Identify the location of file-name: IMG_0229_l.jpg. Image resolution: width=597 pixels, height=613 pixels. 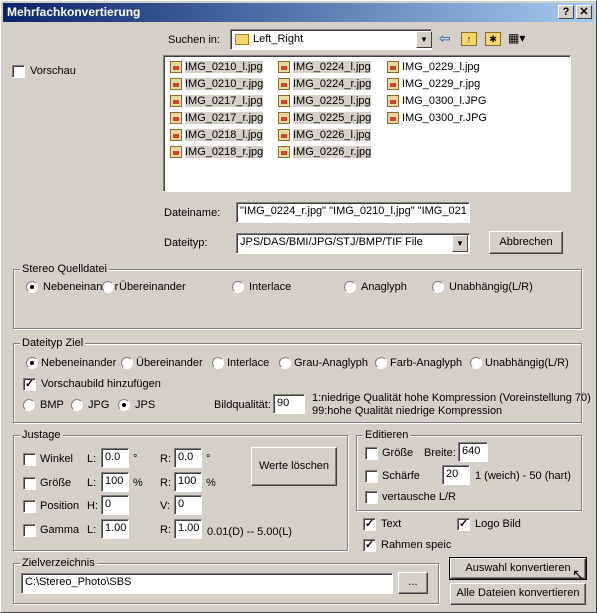
(441, 67).